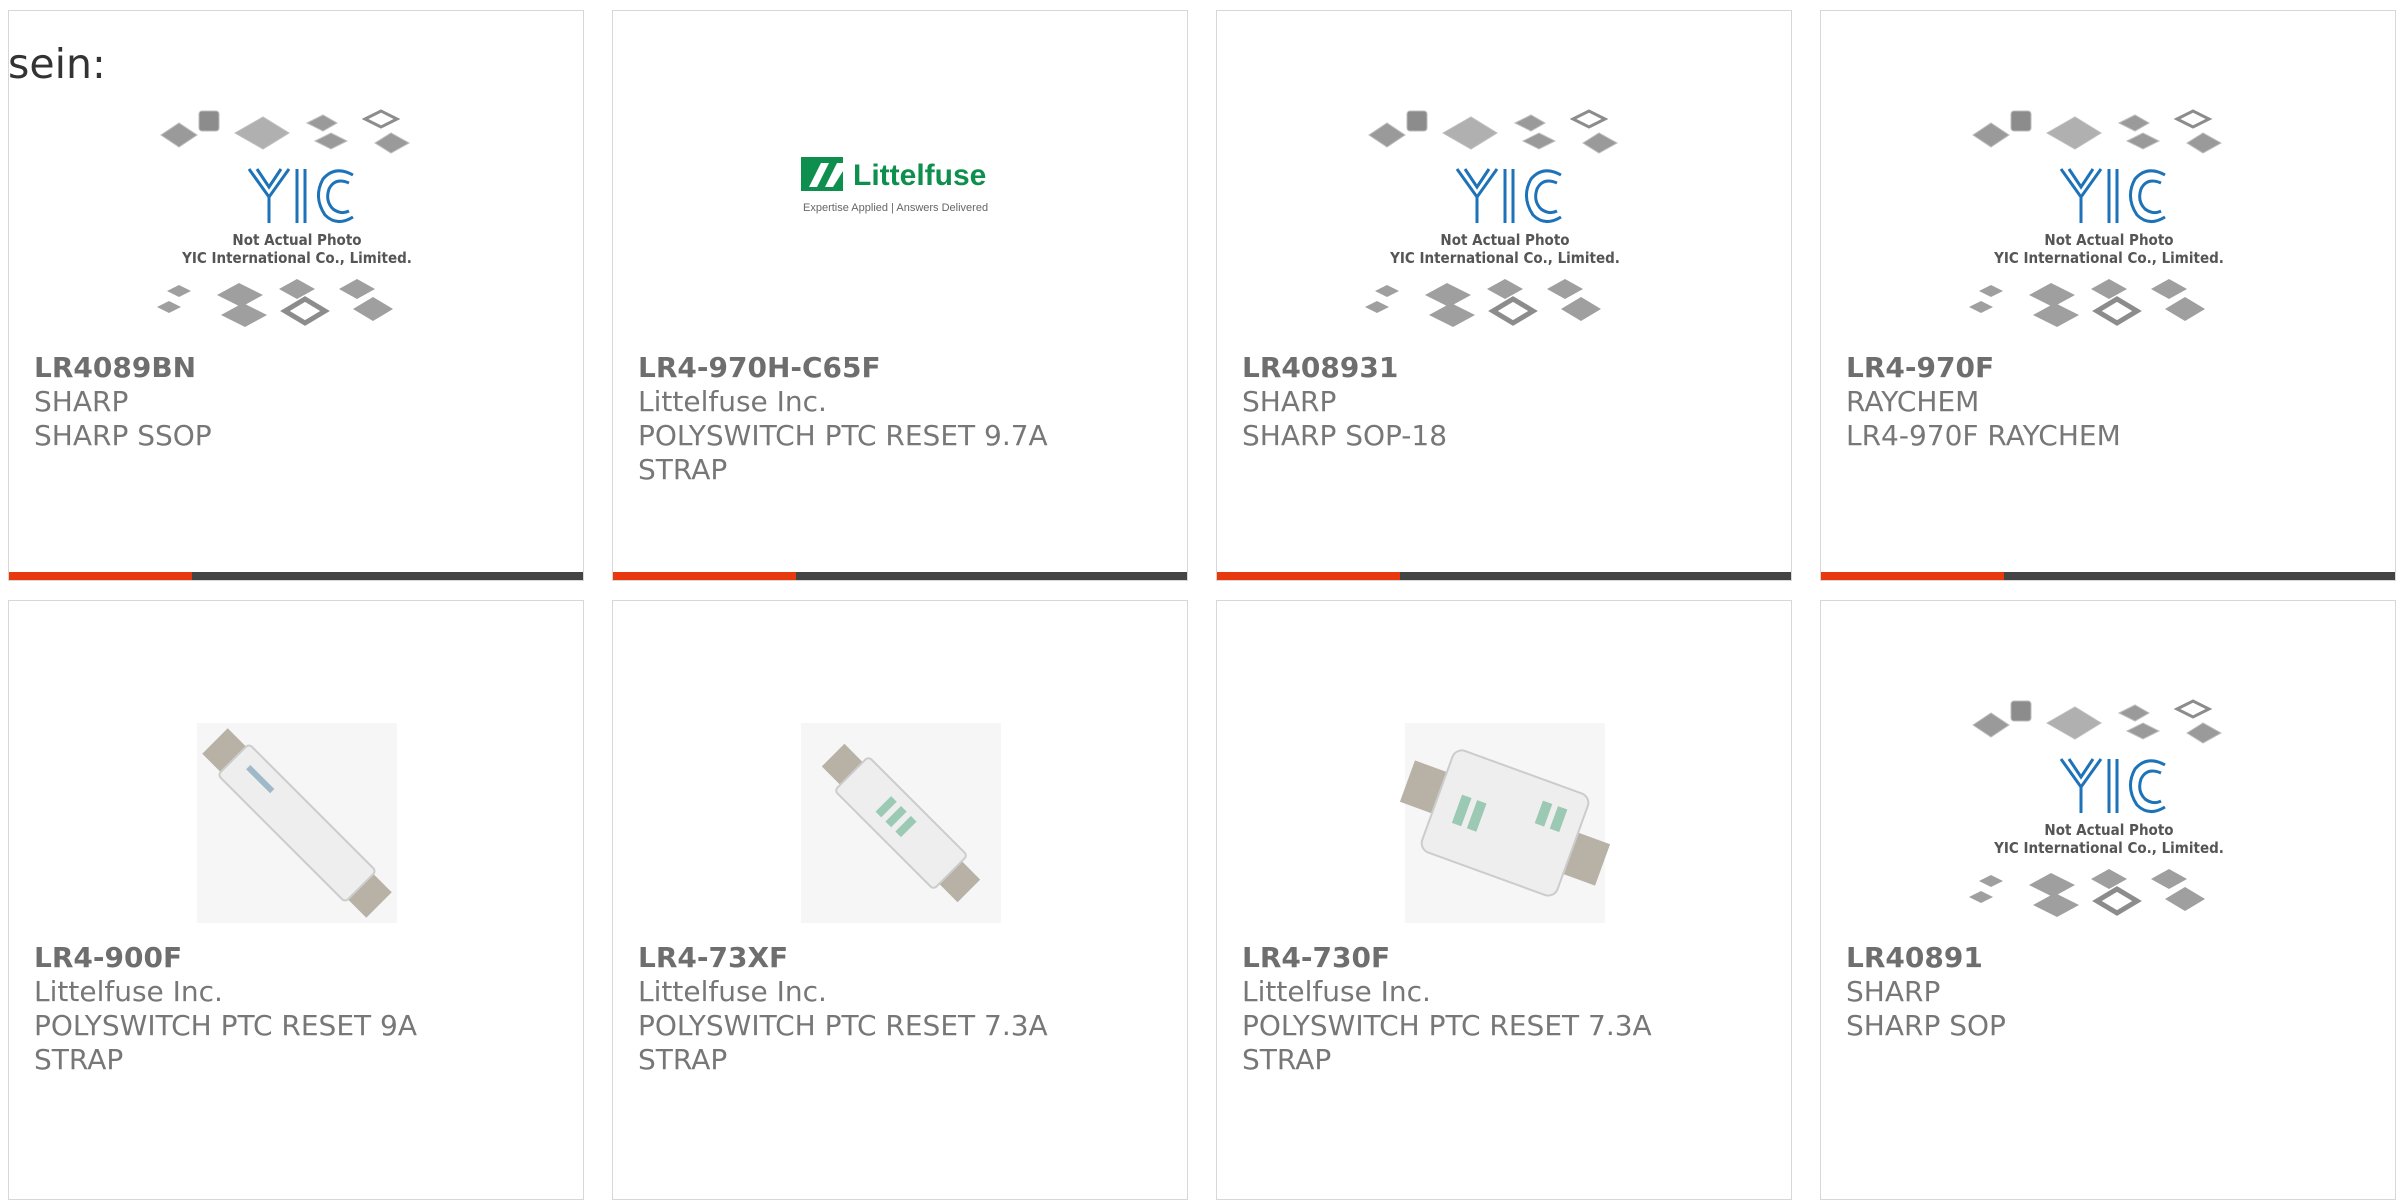  What do you see at coordinates (898, 958) in the screenshot?
I see `part-number: LR4-73XF` at bounding box center [898, 958].